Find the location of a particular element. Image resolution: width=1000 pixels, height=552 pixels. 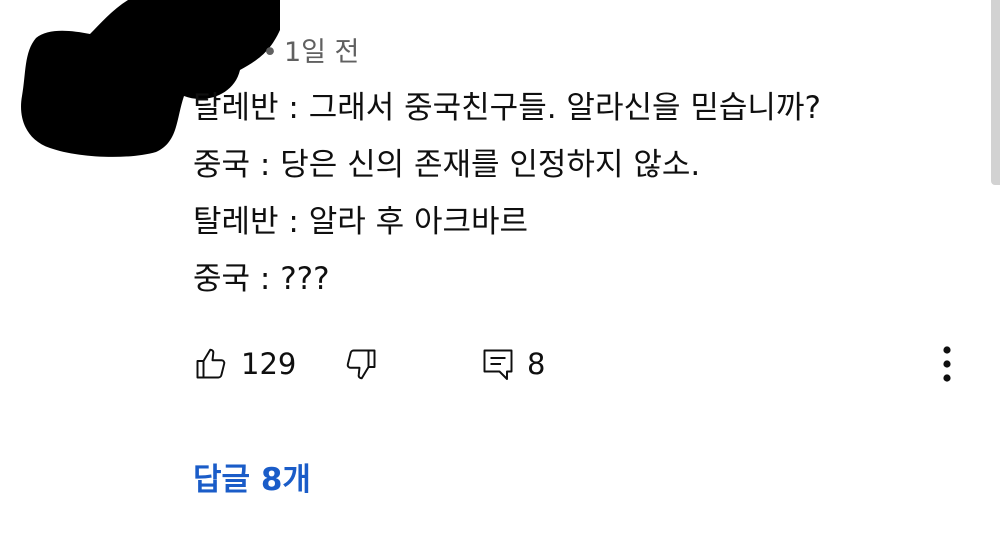

more-vertical-icon is located at coordinates (947, 364).